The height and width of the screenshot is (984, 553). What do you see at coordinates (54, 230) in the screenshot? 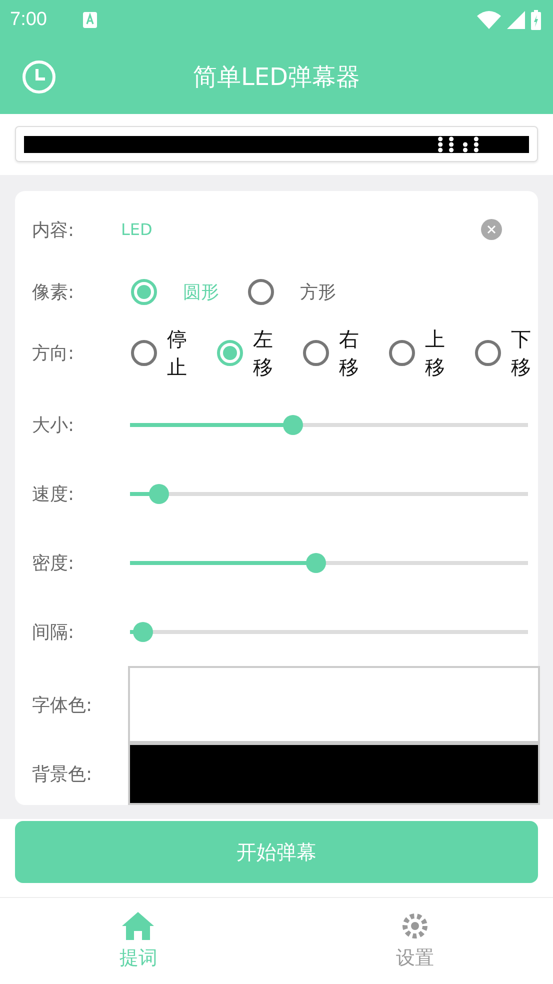
I see `field-label: 内容:` at bounding box center [54, 230].